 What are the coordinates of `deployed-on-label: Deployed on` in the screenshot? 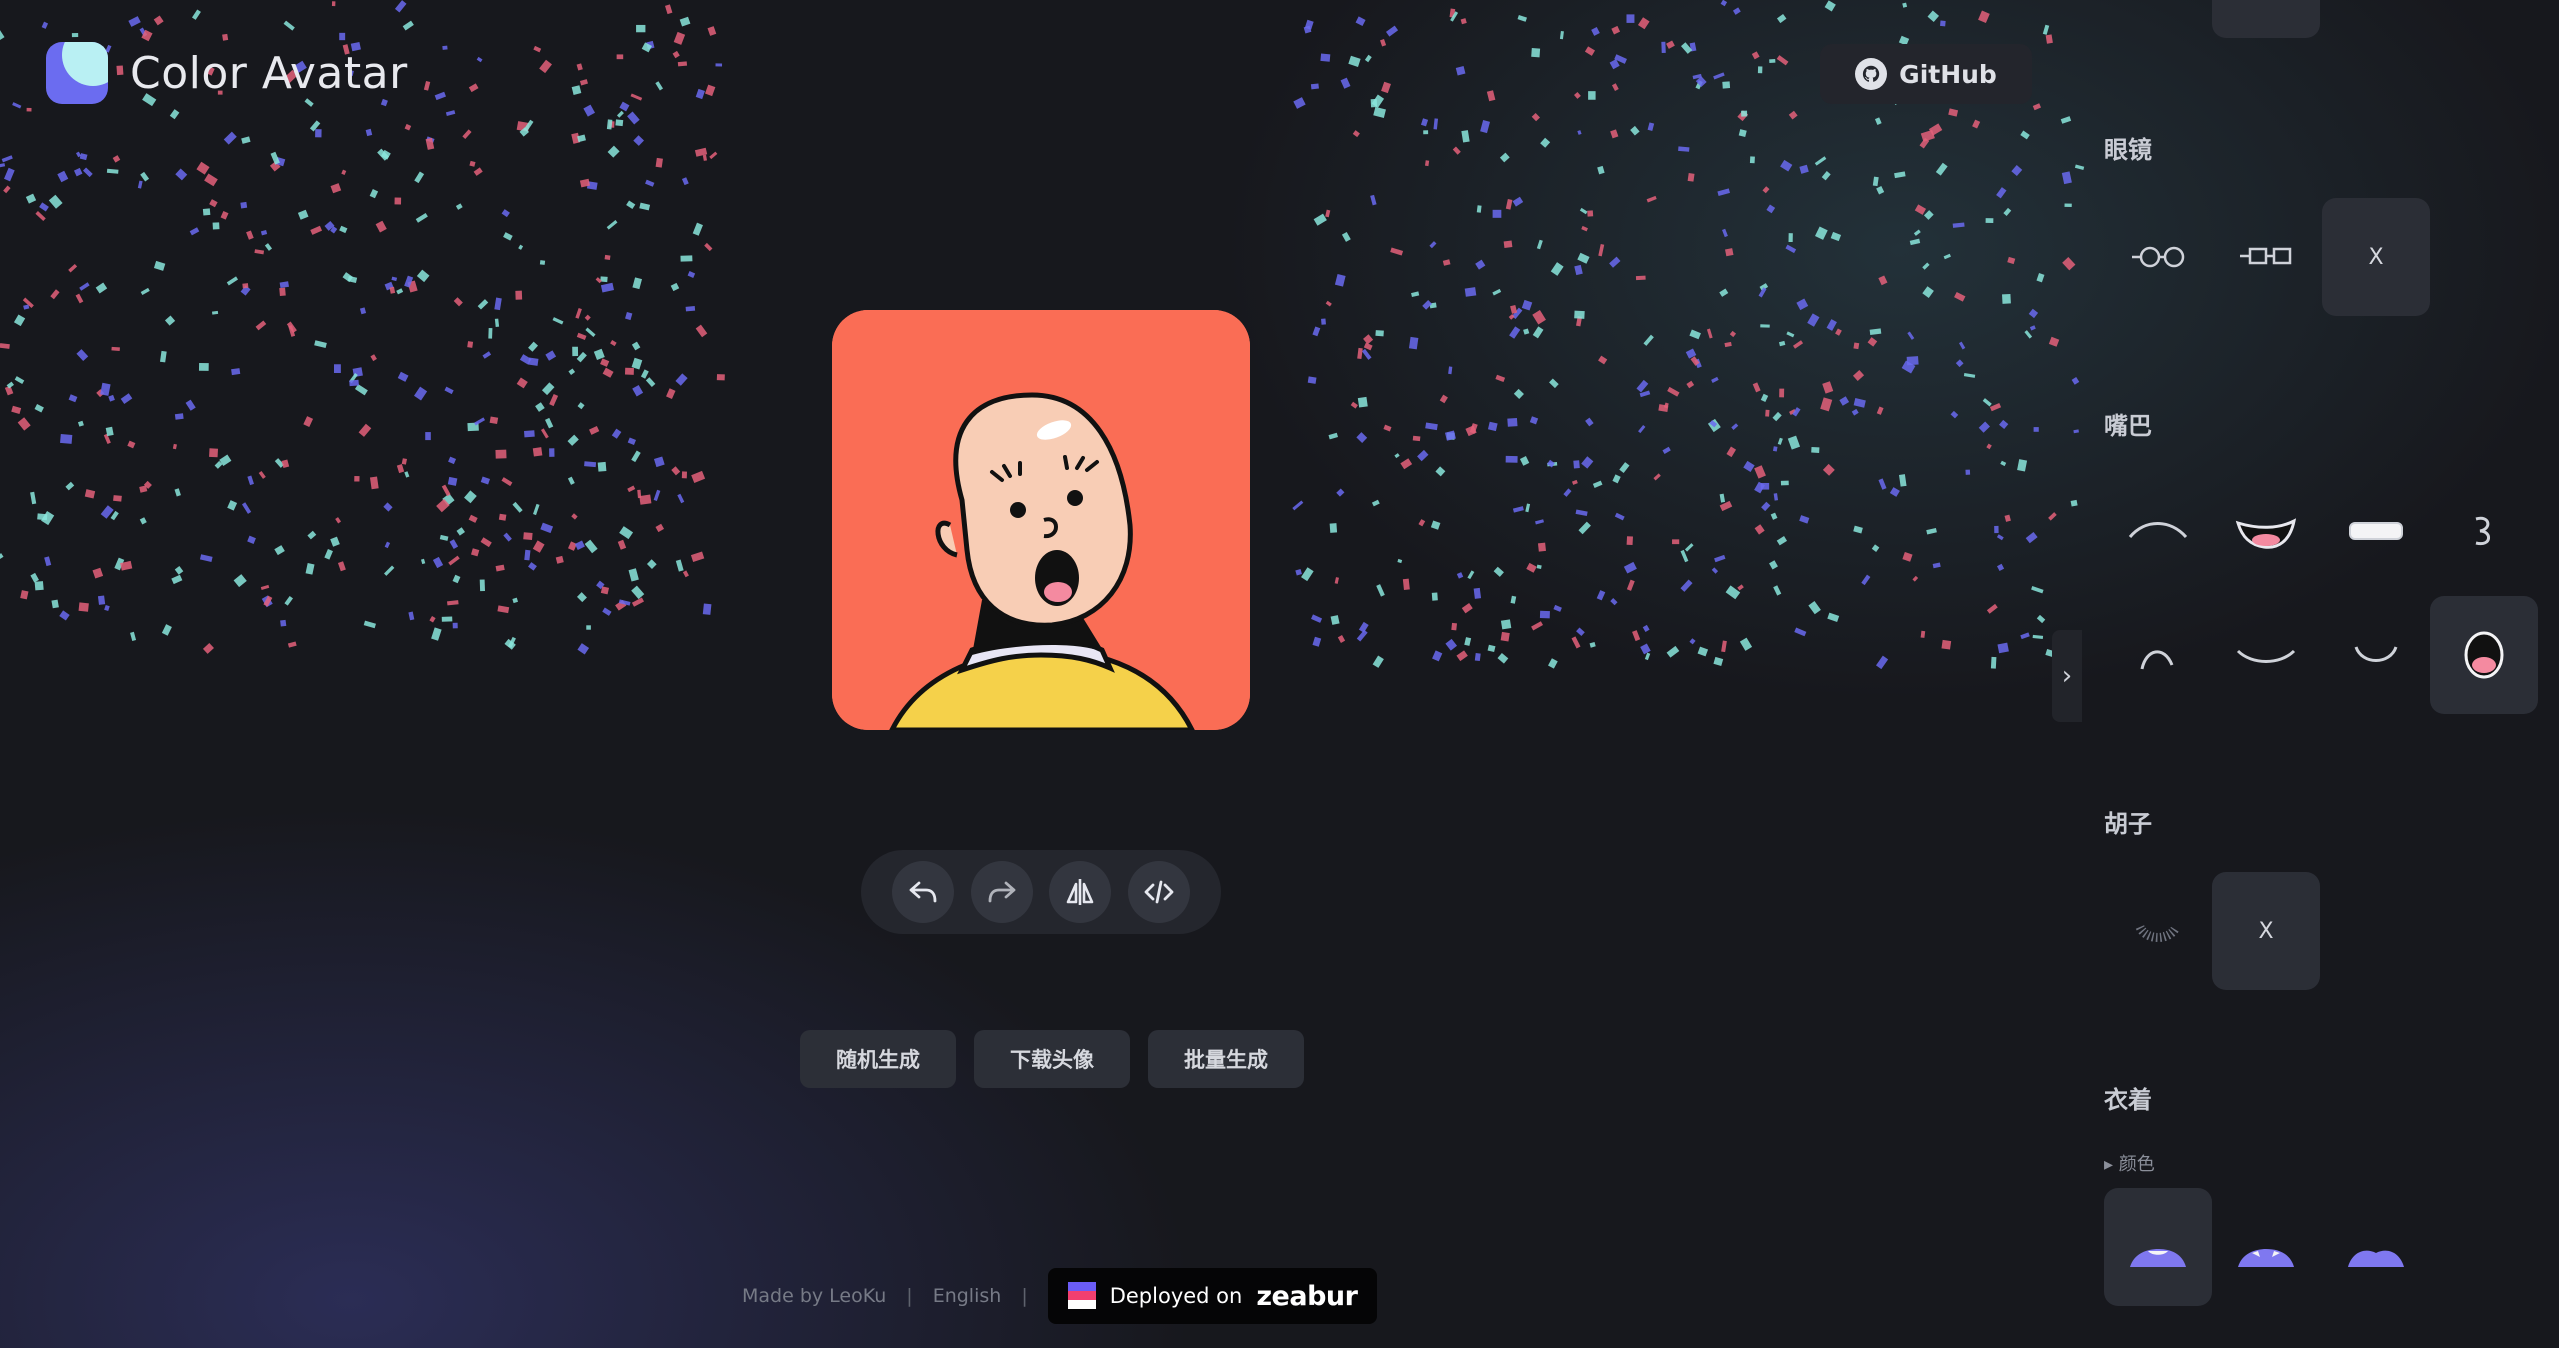 It's located at (1176, 1296).